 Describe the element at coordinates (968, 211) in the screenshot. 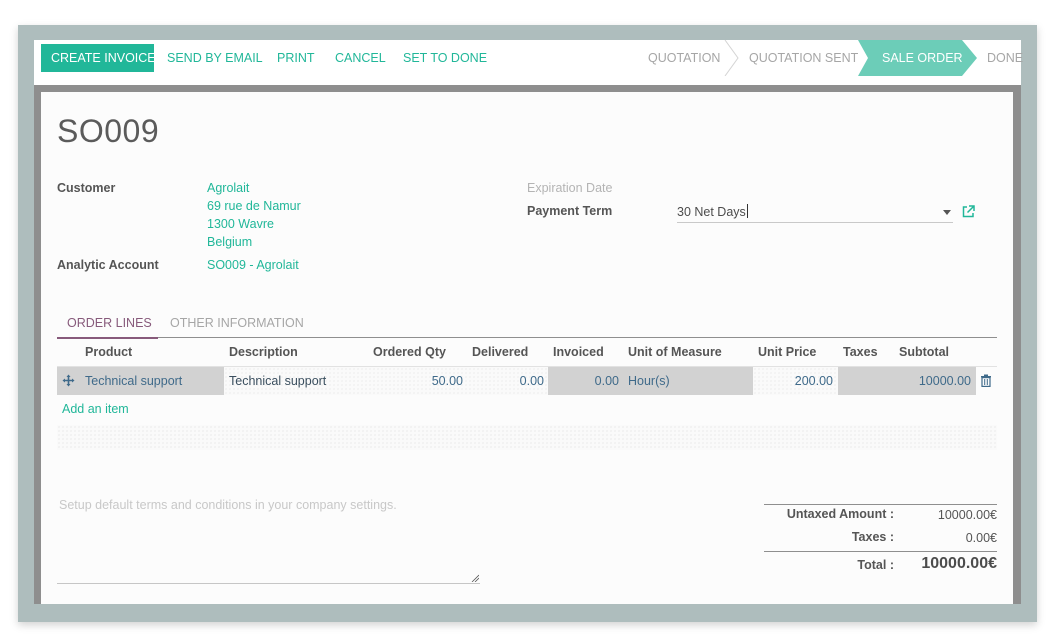

I see `external-link-icon` at that location.